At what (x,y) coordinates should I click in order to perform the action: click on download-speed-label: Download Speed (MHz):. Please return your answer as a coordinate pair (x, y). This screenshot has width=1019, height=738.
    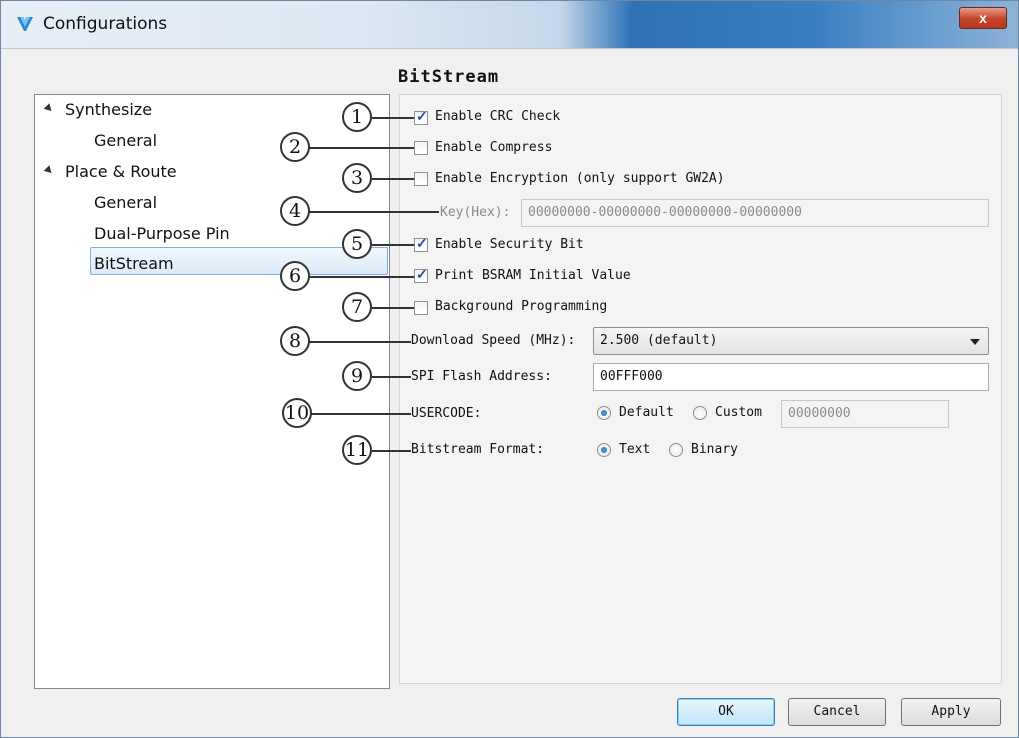
    Looking at the image, I should click on (493, 340).